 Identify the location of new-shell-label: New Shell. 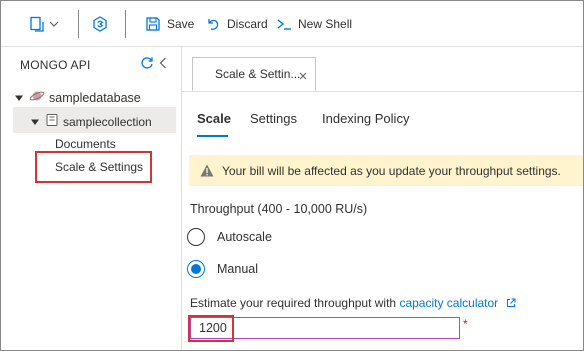
(325, 23).